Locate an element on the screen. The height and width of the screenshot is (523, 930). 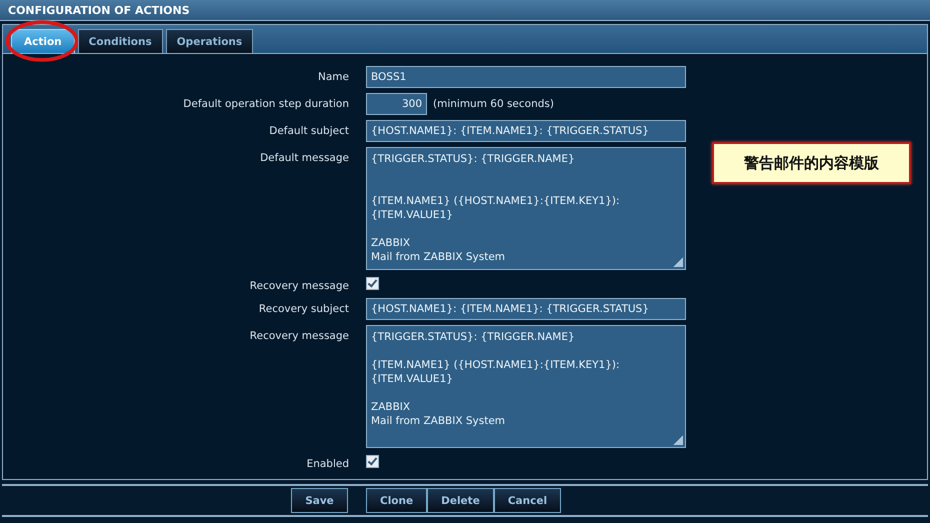
field-label: Default message is located at coordinates (304, 157).